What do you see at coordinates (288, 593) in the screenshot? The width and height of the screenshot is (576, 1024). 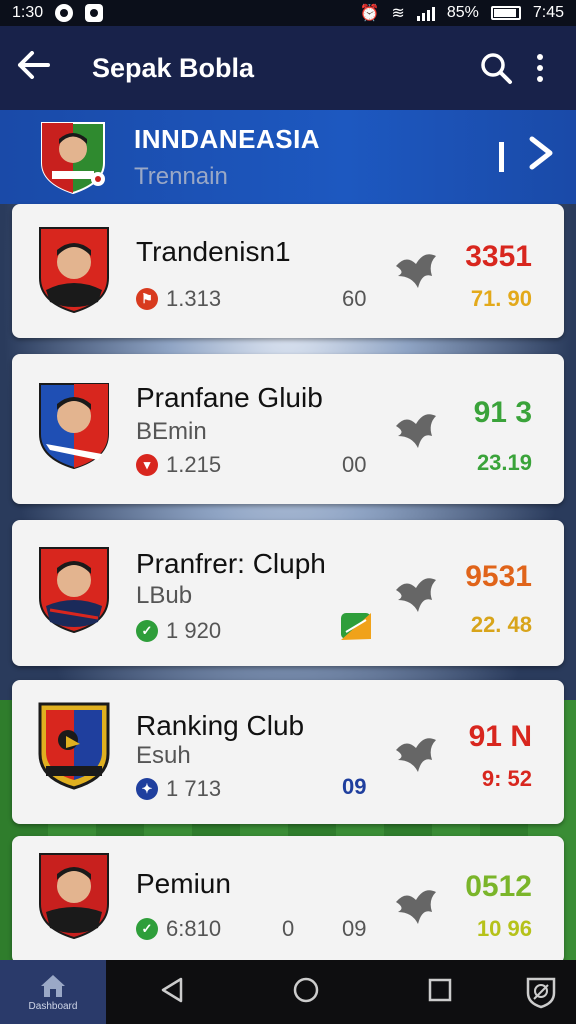 I see `club-card: Pranfrer: Cluph LBub ✓ 1 920 9531 22. 48` at bounding box center [288, 593].